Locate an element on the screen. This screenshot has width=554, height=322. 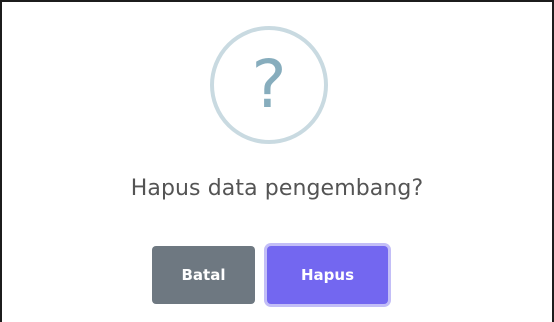
question-mark-glyph: ? is located at coordinates (269, 84).